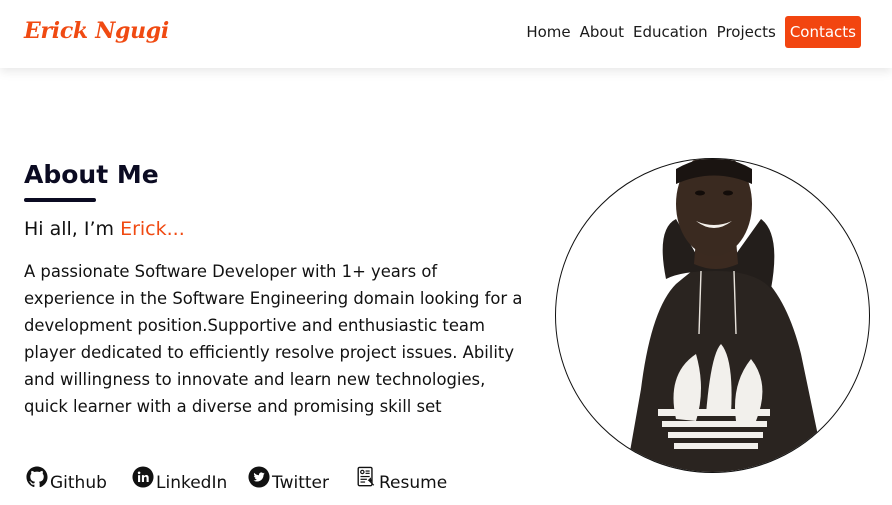  I want to click on nav-link-about: About, so click(602, 32).